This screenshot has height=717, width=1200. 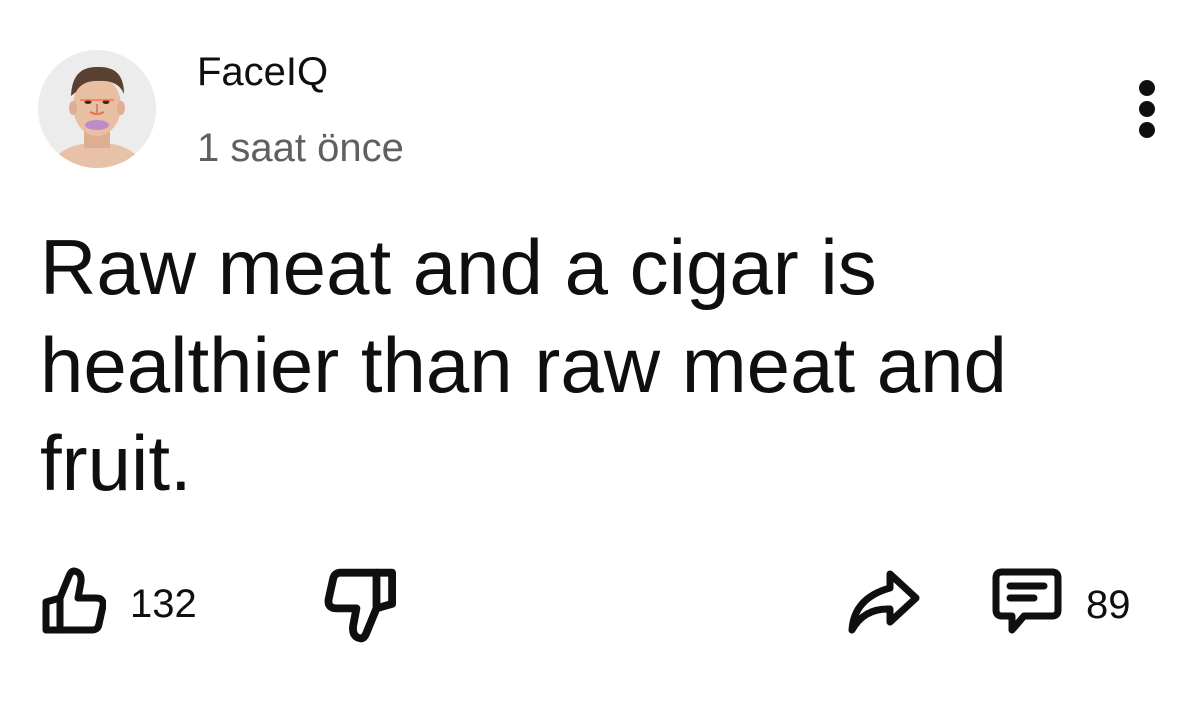 I want to click on share-arrow-icon, so click(x=884, y=604).